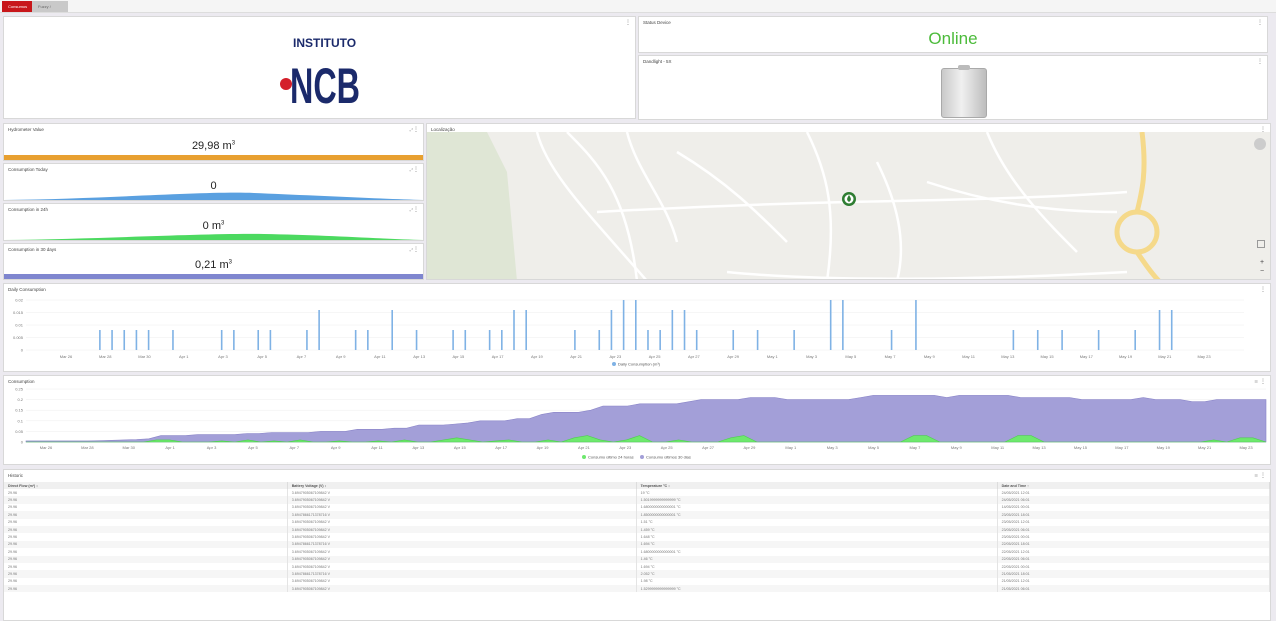 The height and width of the screenshot is (621, 1276). What do you see at coordinates (20, 399) in the screenshot?
I see `y-tick-label: 0.2` at bounding box center [20, 399].